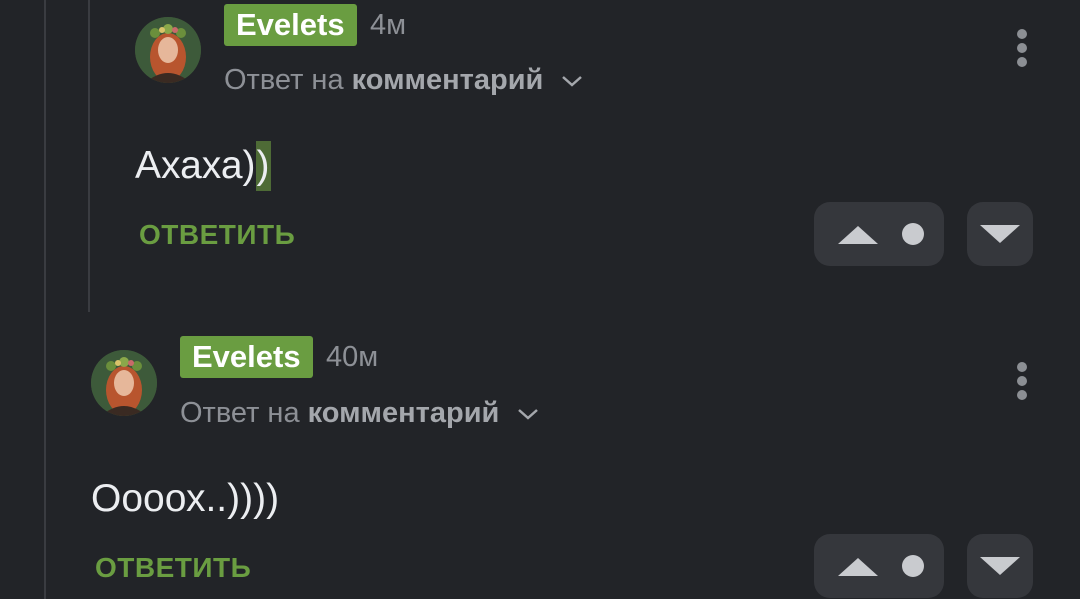 This screenshot has width=1080, height=599. Describe the element at coordinates (352, 357) in the screenshot. I see `comment-time: 40м` at that location.